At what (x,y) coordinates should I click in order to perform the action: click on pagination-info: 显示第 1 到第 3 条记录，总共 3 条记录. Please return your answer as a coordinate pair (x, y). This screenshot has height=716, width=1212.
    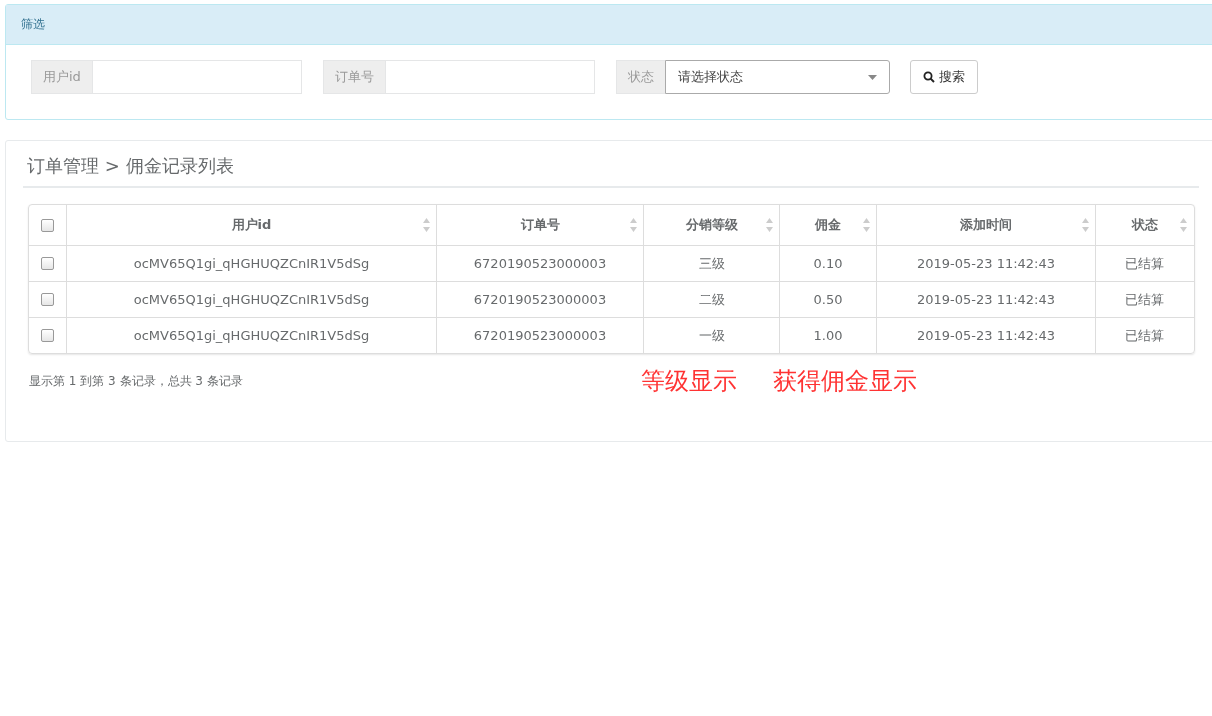
    Looking at the image, I should click on (136, 381).